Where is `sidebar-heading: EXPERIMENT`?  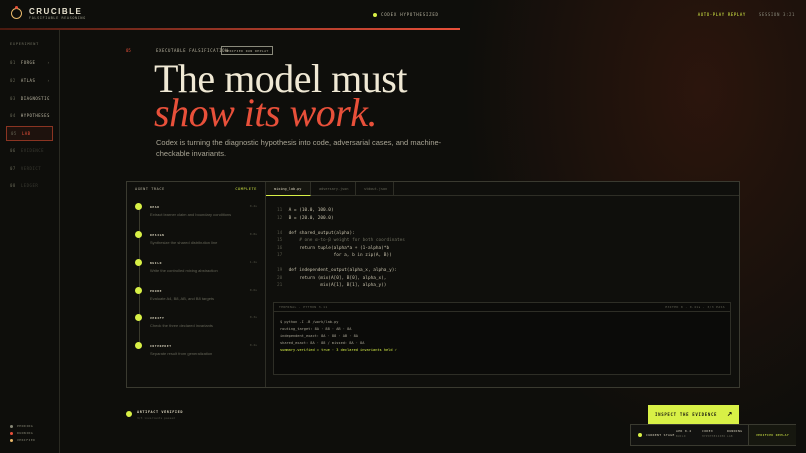 sidebar-heading: EXPERIMENT is located at coordinates (25, 44).